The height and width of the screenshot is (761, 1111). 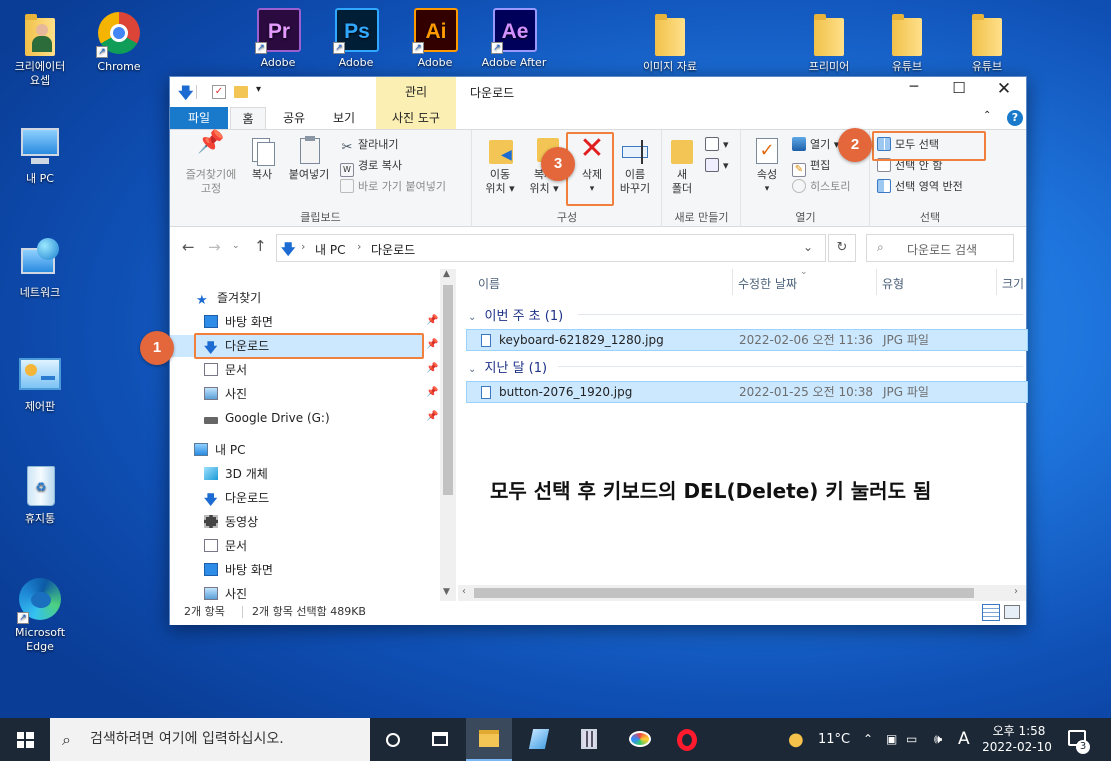 I want to click on column-header-type: 유형, so click(x=893, y=283).